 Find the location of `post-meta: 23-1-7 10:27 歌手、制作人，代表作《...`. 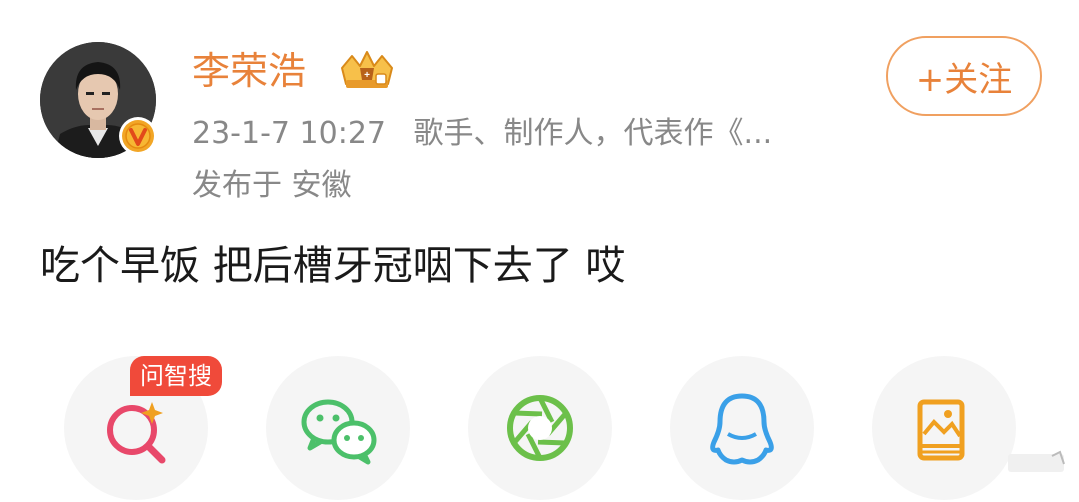

post-meta: 23-1-7 10:27 歌手、制作人，代表作《... is located at coordinates (482, 134).